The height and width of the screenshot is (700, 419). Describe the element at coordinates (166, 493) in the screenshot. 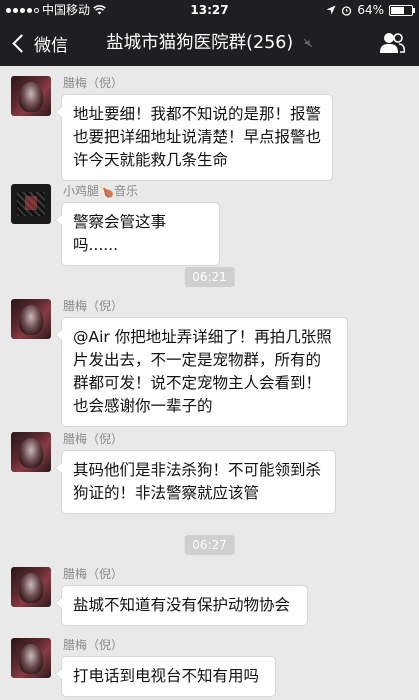

I see `message-line: 狗证的！非法警察就应该管` at that location.